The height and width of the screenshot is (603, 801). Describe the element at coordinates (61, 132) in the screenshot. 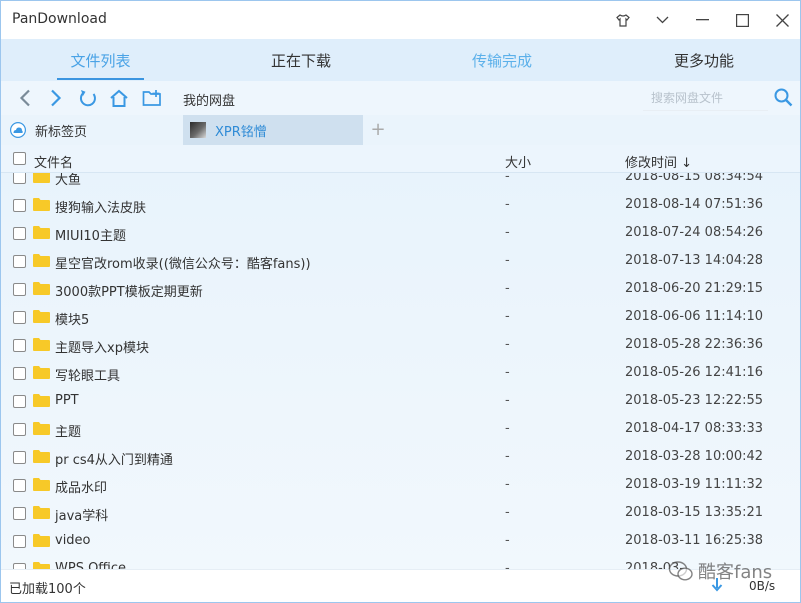

I see `subtab-label: 新标签页` at that location.